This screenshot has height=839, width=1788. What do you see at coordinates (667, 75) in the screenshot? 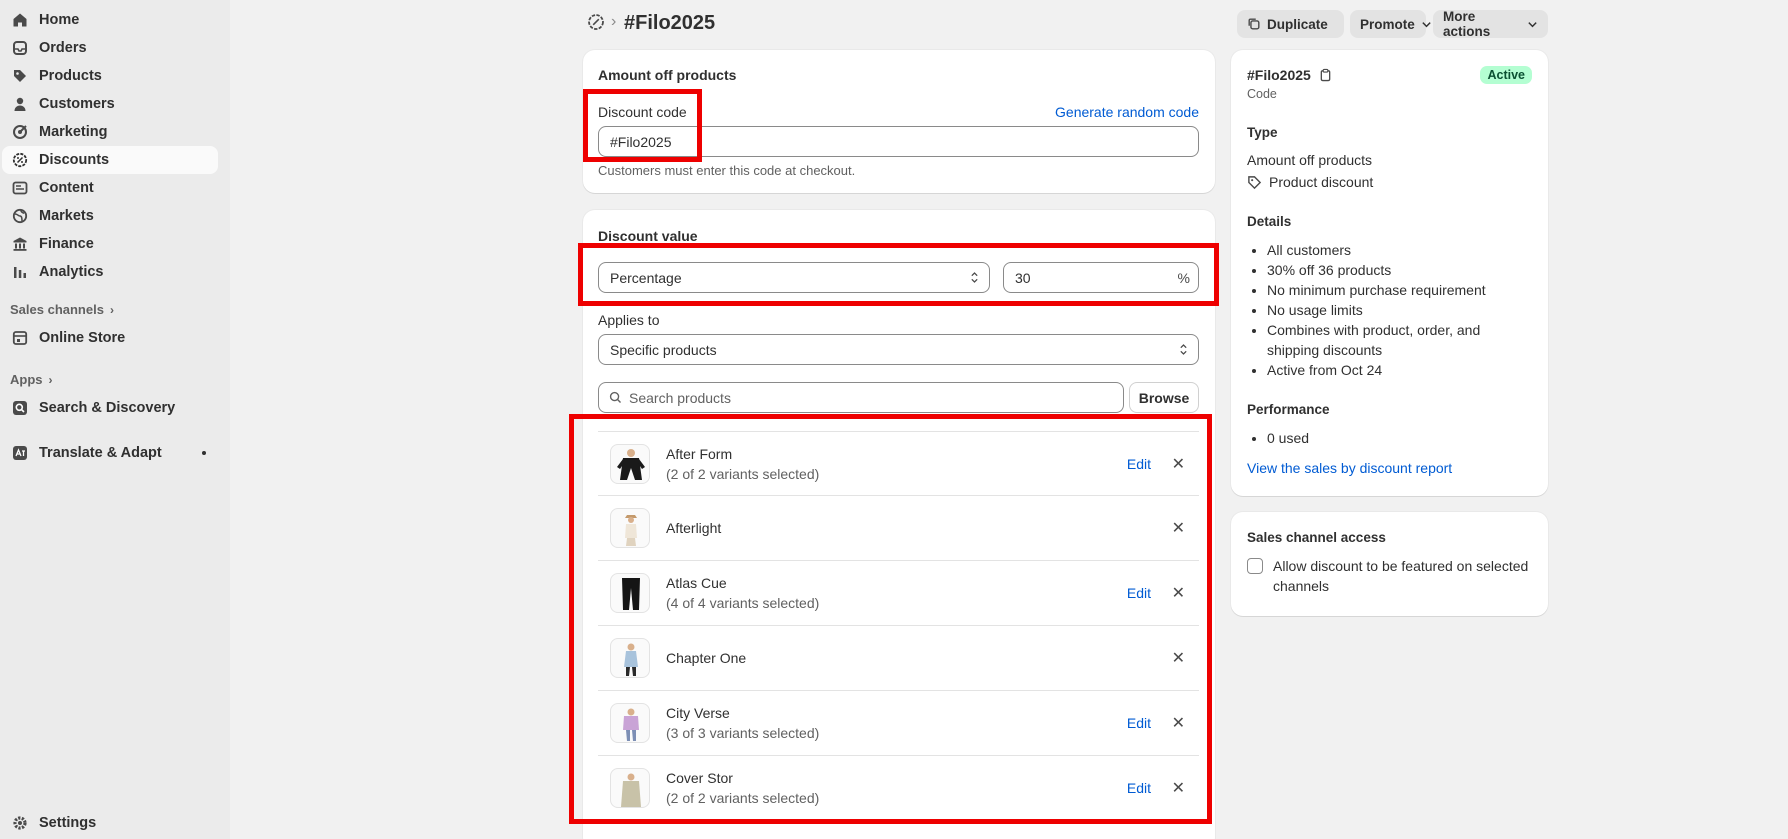
I see `card-title: Amount off products` at bounding box center [667, 75].